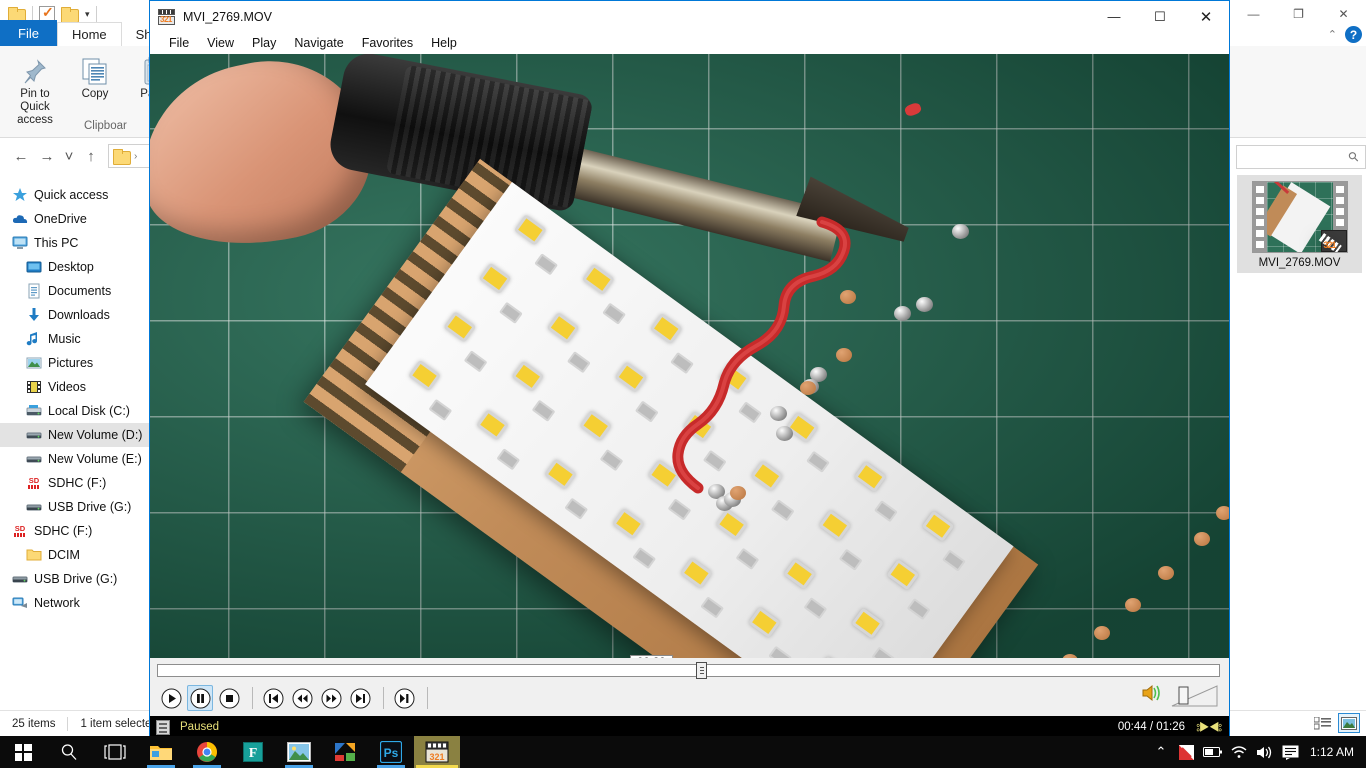 Image resolution: width=1366 pixels, height=768 pixels. What do you see at coordinates (23, 752) in the screenshot?
I see `start-button` at bounding box center [23, 752].